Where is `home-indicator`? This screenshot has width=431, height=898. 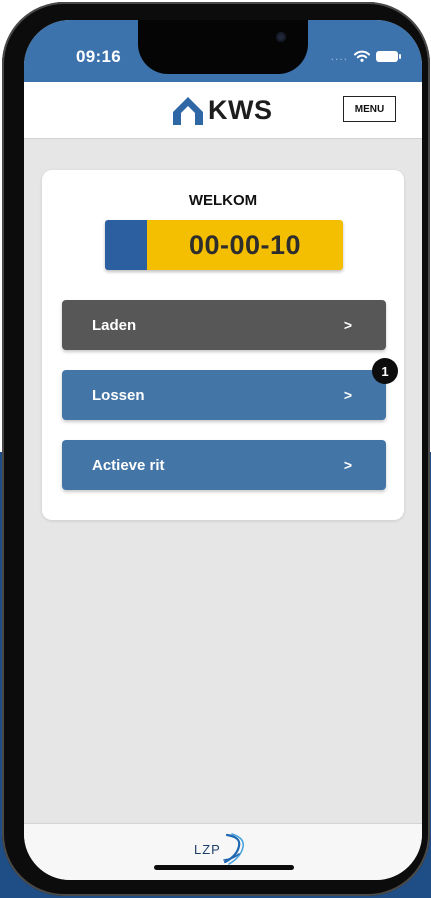
home-indicator is located at coordinates (224, 867).